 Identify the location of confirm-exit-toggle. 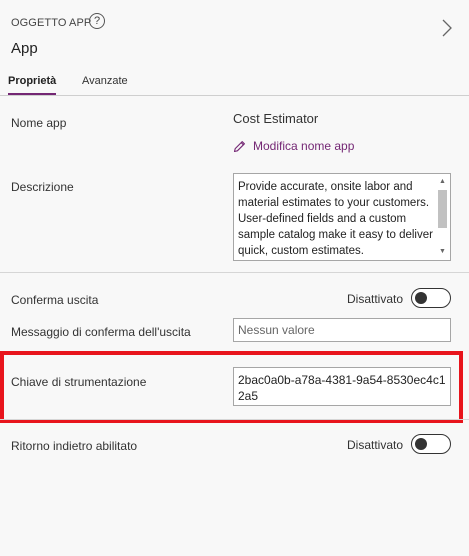
(431, 298).